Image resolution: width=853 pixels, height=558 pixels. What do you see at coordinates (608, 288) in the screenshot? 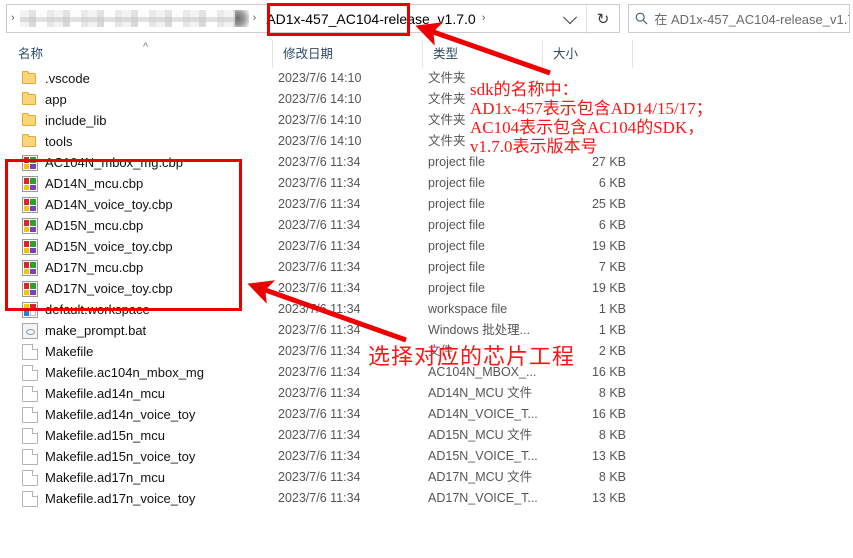
I see `file-size-cell: 19 KB` at bounding box center [608, 288].